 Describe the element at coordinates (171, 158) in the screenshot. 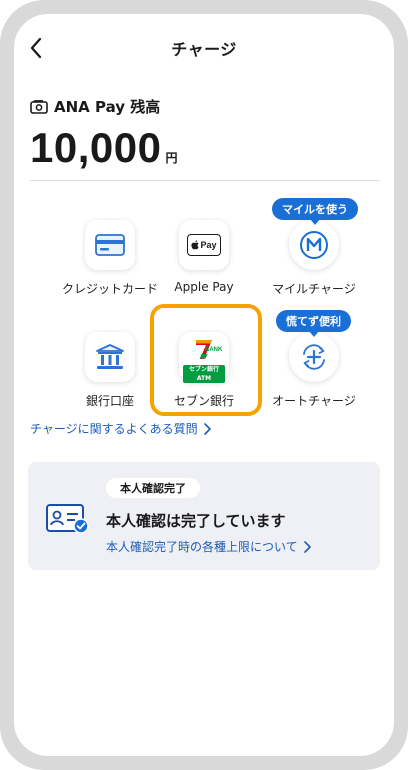

I see `balance-unit: 円` at that location.